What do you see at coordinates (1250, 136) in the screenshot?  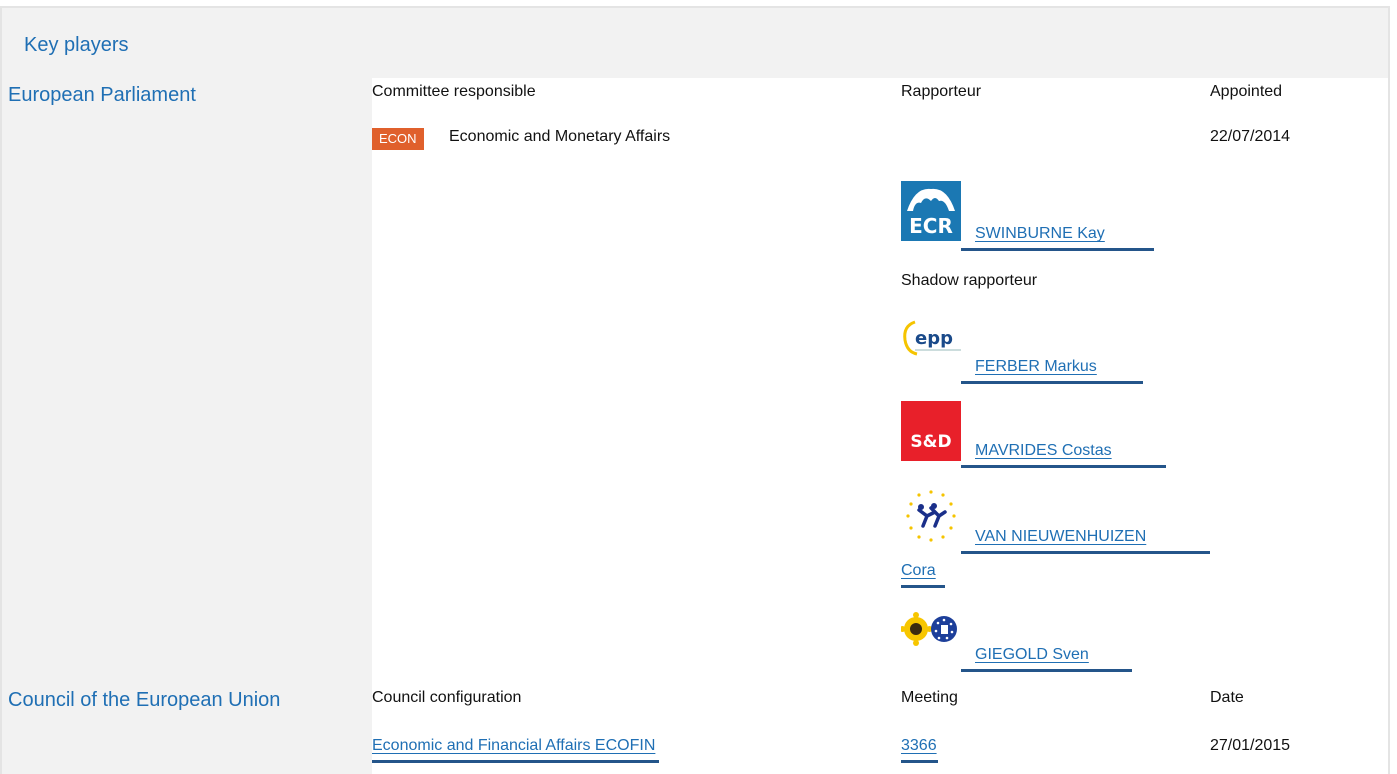 I see `appointed-date: 22/07/2014` at bounding box center [1250, 136].